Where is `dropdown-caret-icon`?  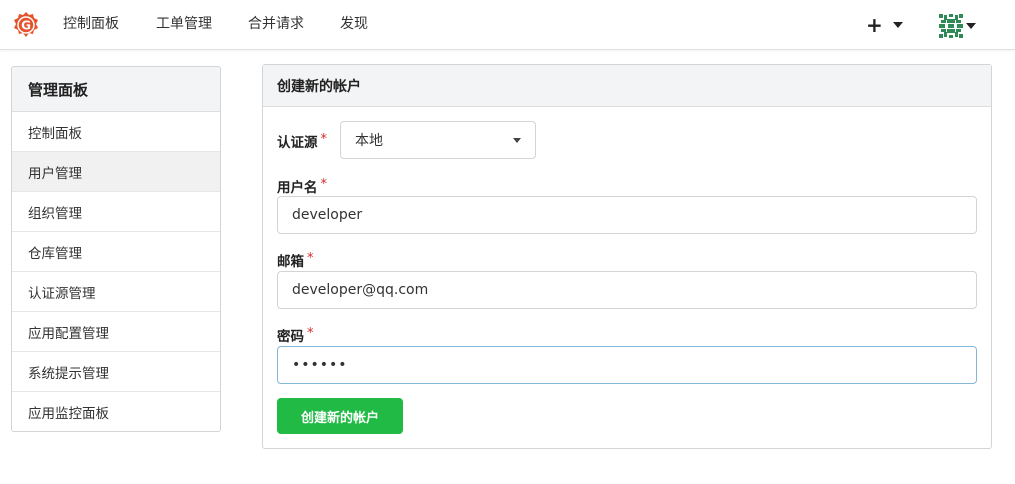 dropdown-caret-icon is located at coordinates (517, 140).